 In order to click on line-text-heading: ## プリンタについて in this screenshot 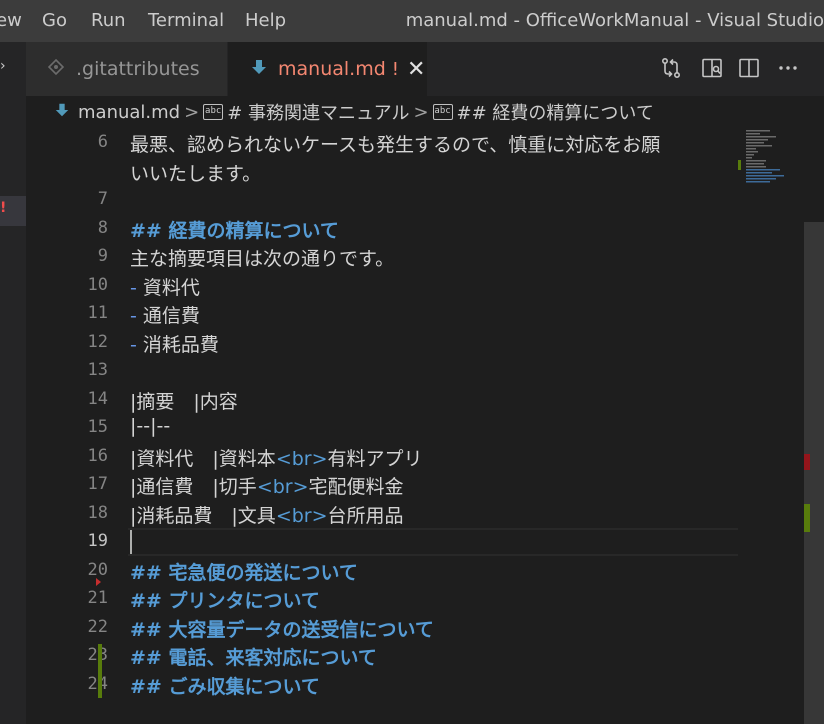, I will do `click(225, 601)`.